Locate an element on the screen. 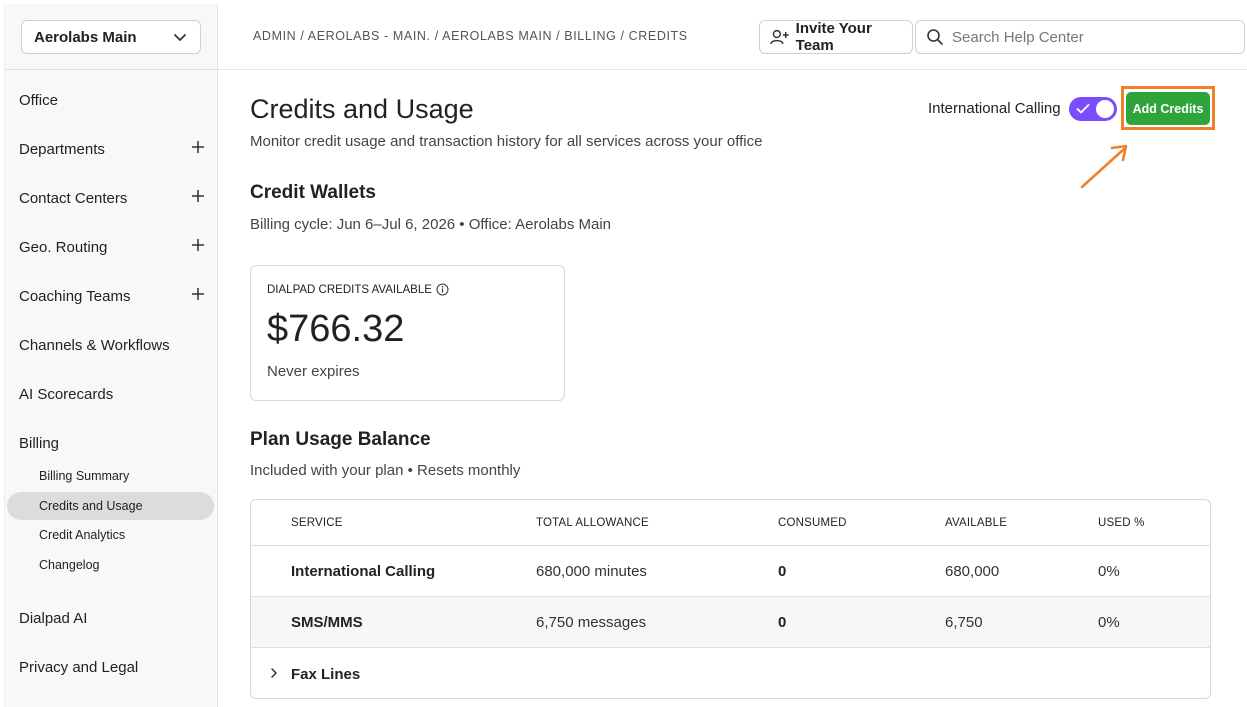 Image resolution: width=1247 pixels, height=707 pixels. wallet-label: DIALPAD CREDITS AVAILABLE is located at coordinates (358, 289).